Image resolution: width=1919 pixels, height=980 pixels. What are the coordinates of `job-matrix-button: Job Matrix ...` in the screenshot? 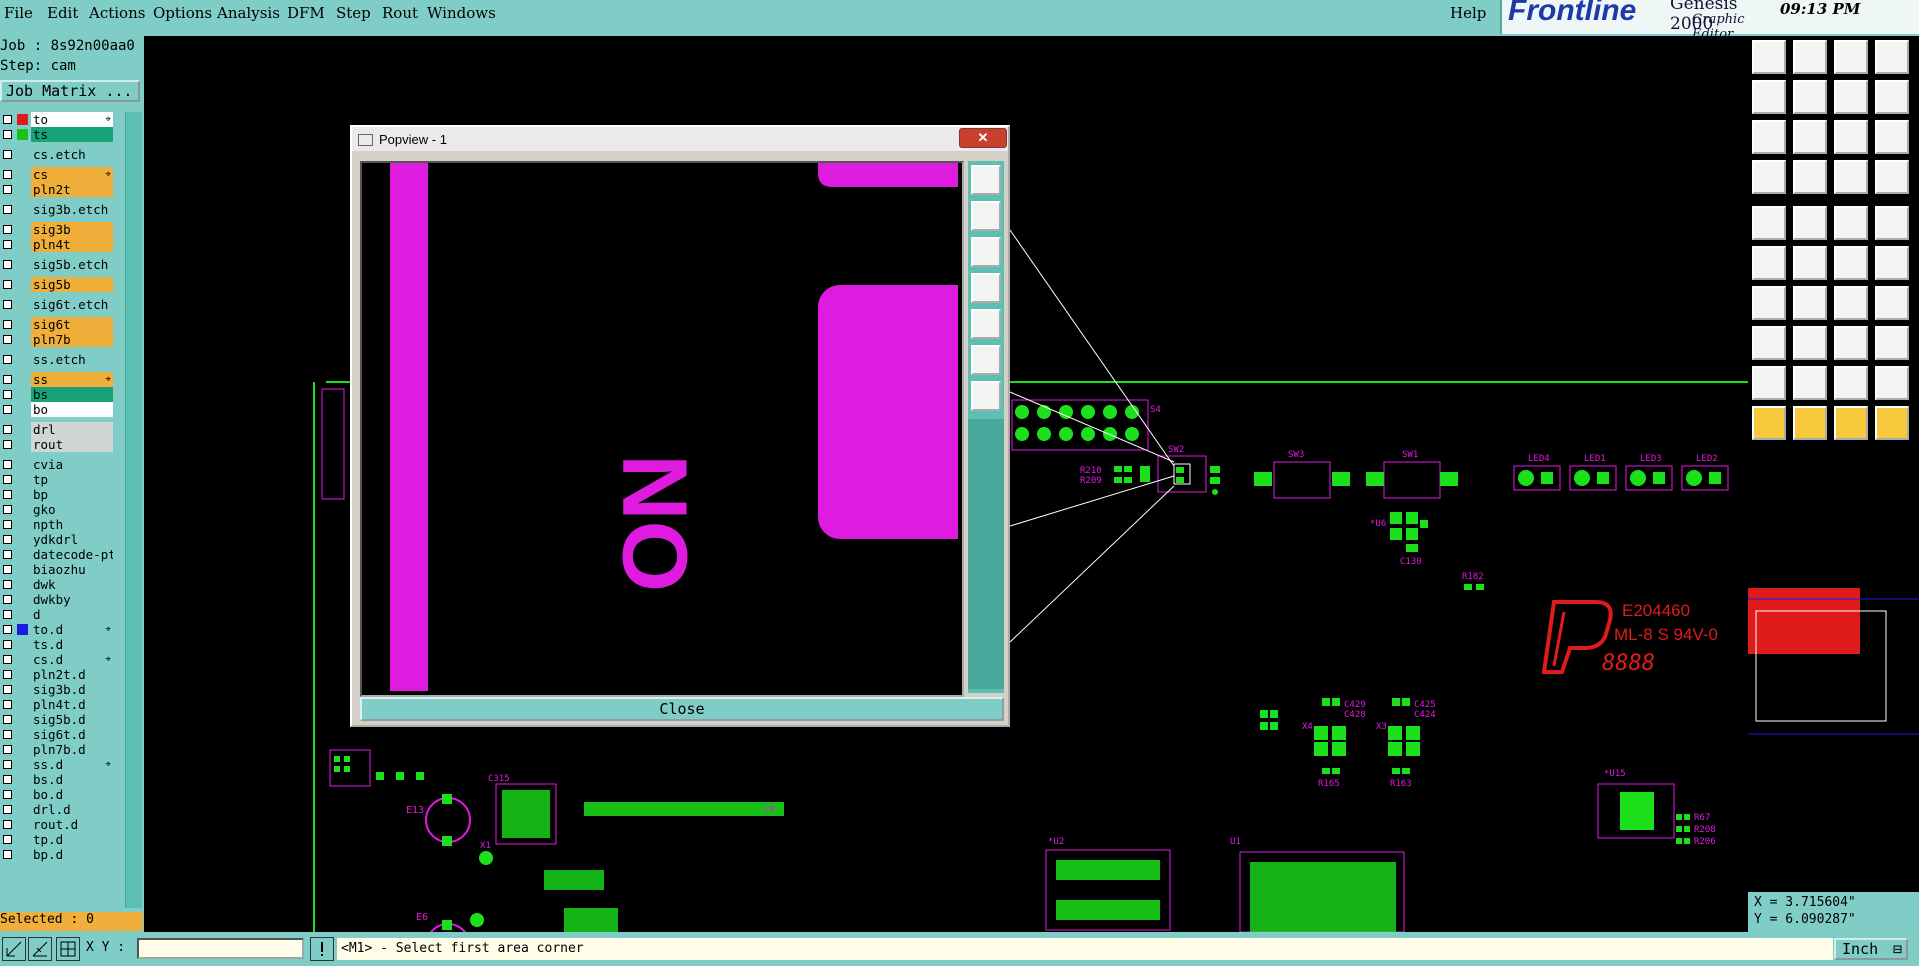 It's located at (70, 91).